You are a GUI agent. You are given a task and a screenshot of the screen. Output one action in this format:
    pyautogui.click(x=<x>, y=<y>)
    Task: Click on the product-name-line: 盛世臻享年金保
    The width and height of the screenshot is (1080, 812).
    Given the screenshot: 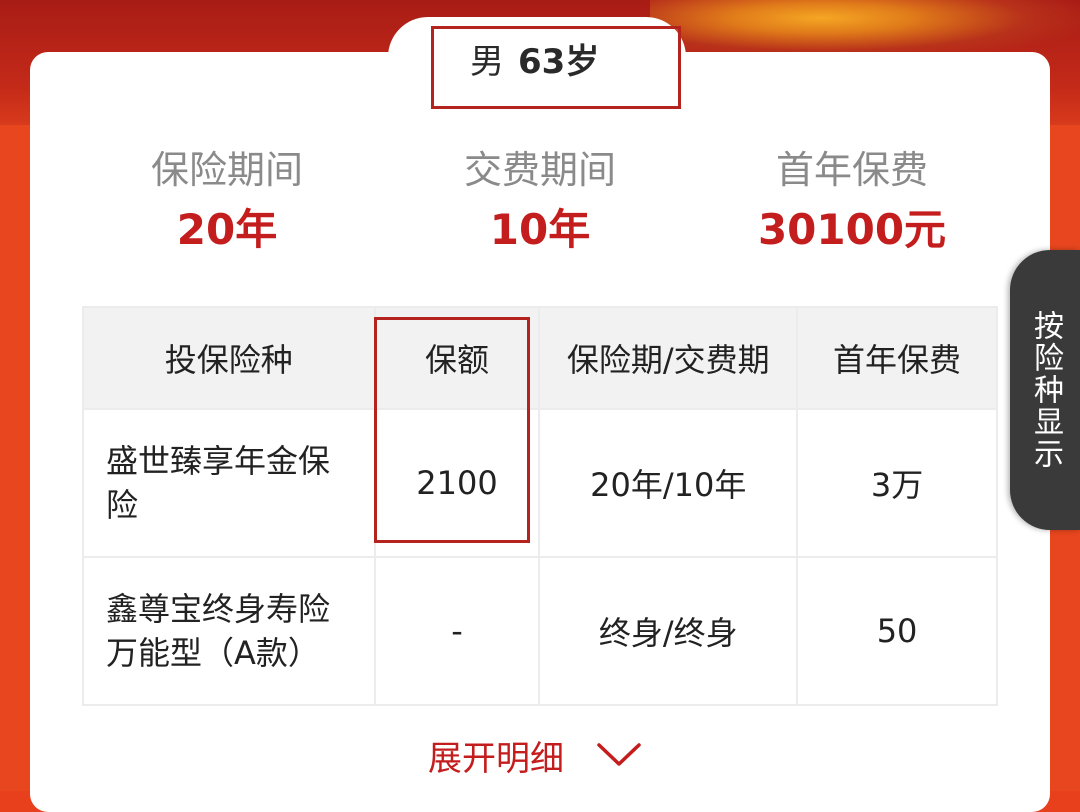 What is the action you would take?
    pyautogui.click(x=218, y=461)
    